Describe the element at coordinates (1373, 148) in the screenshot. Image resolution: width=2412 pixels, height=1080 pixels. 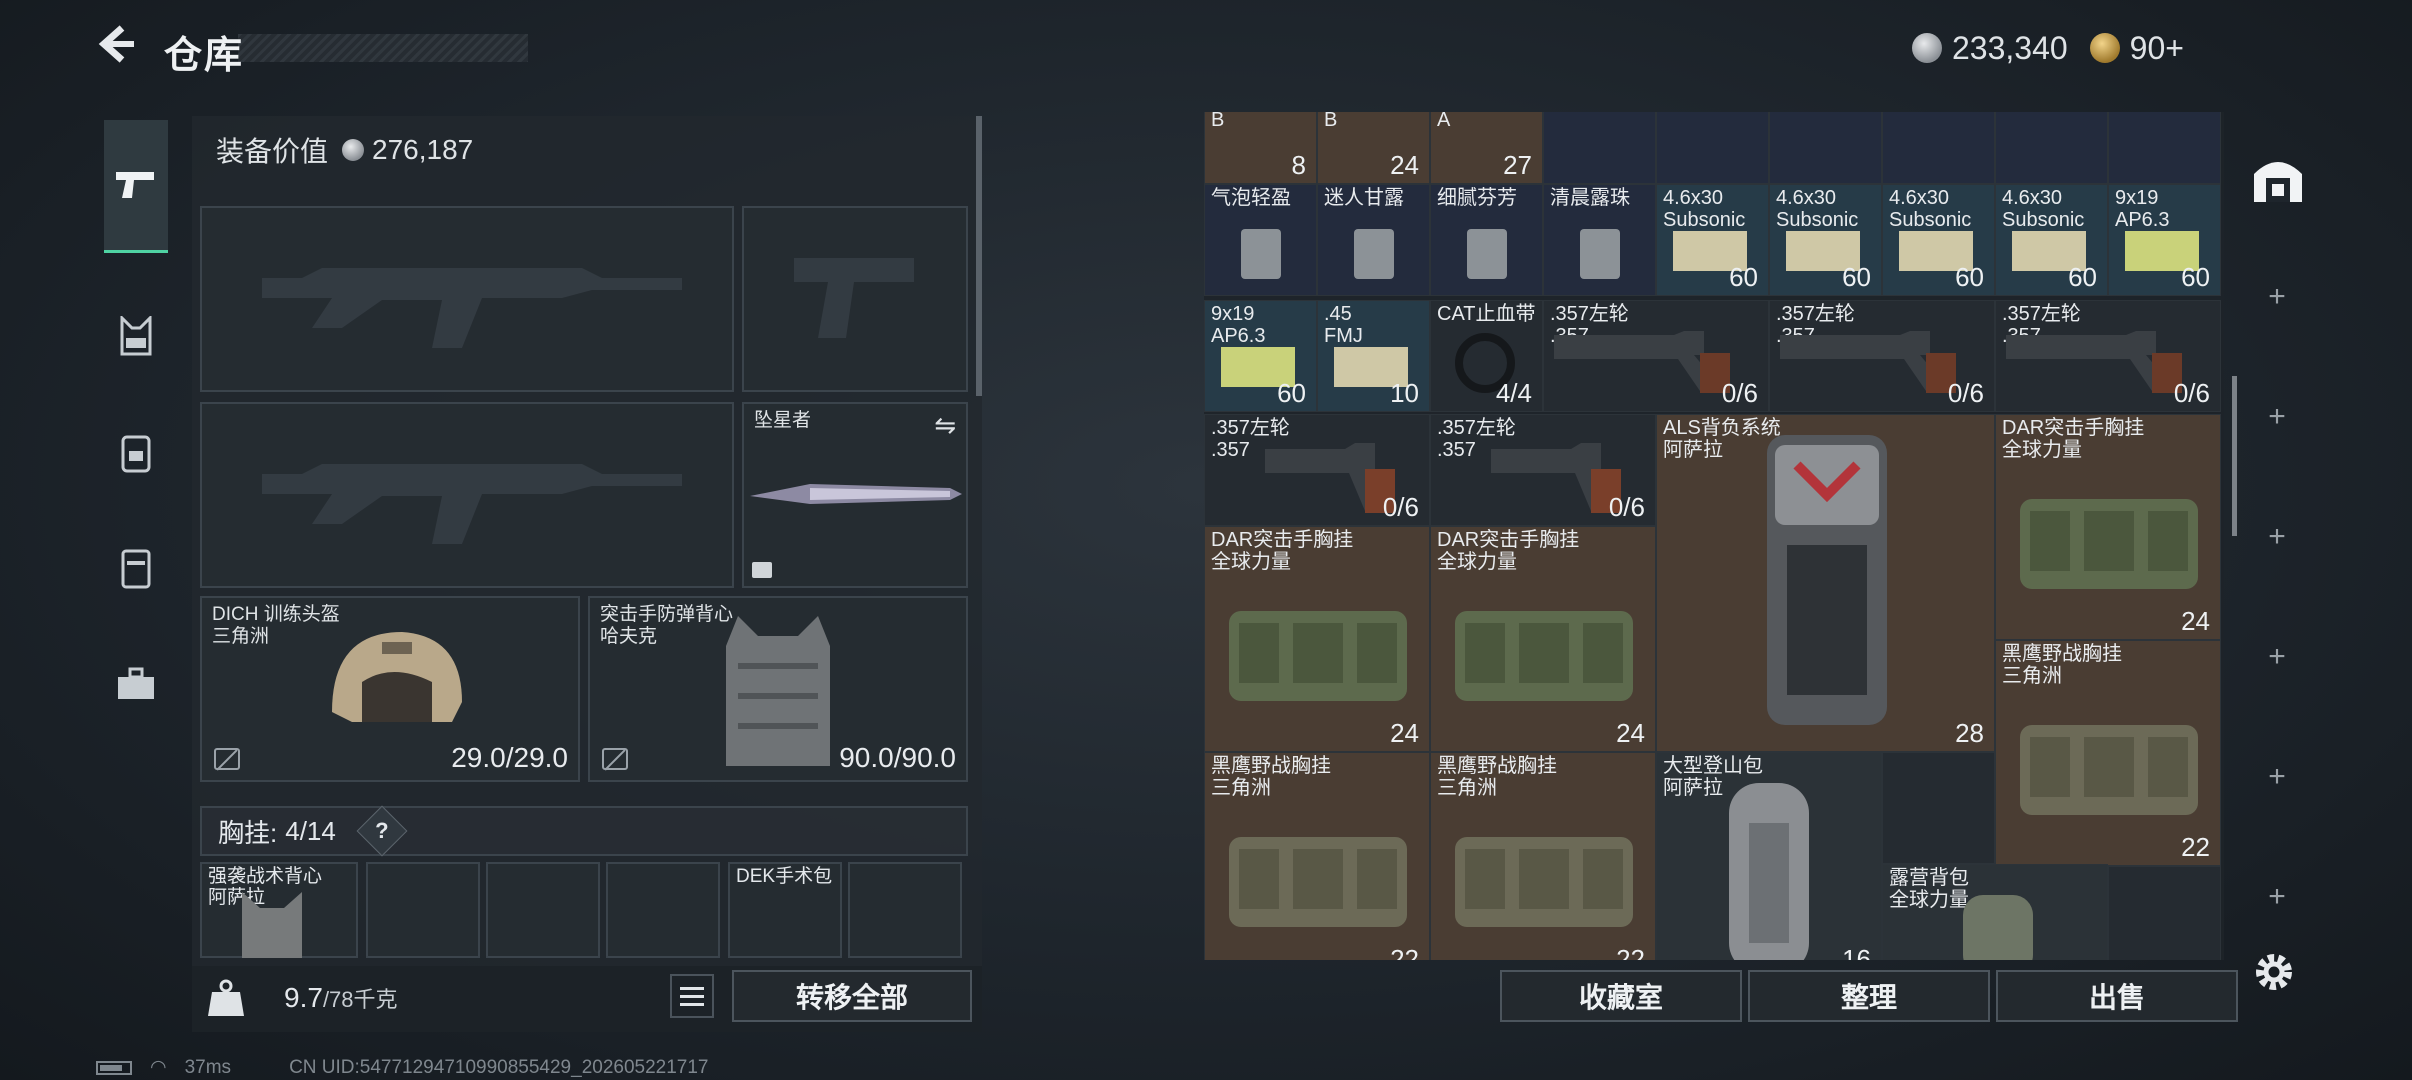
I see `grid-item: B 24` at that location.